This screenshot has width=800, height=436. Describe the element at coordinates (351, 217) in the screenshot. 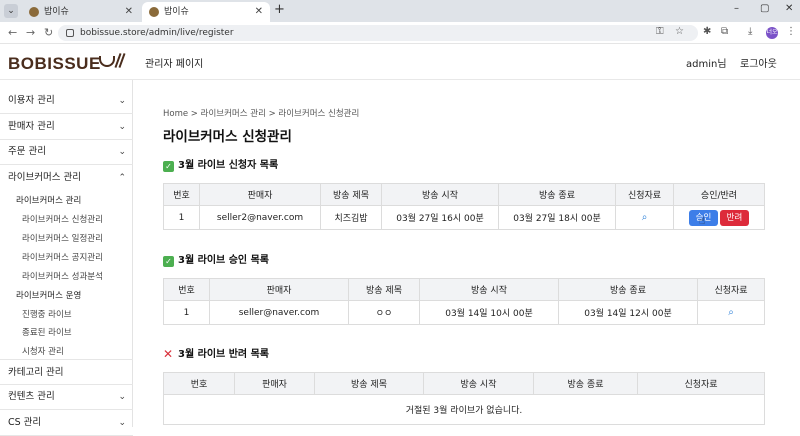

I see `cell-title: 치즈김밥` at that location.